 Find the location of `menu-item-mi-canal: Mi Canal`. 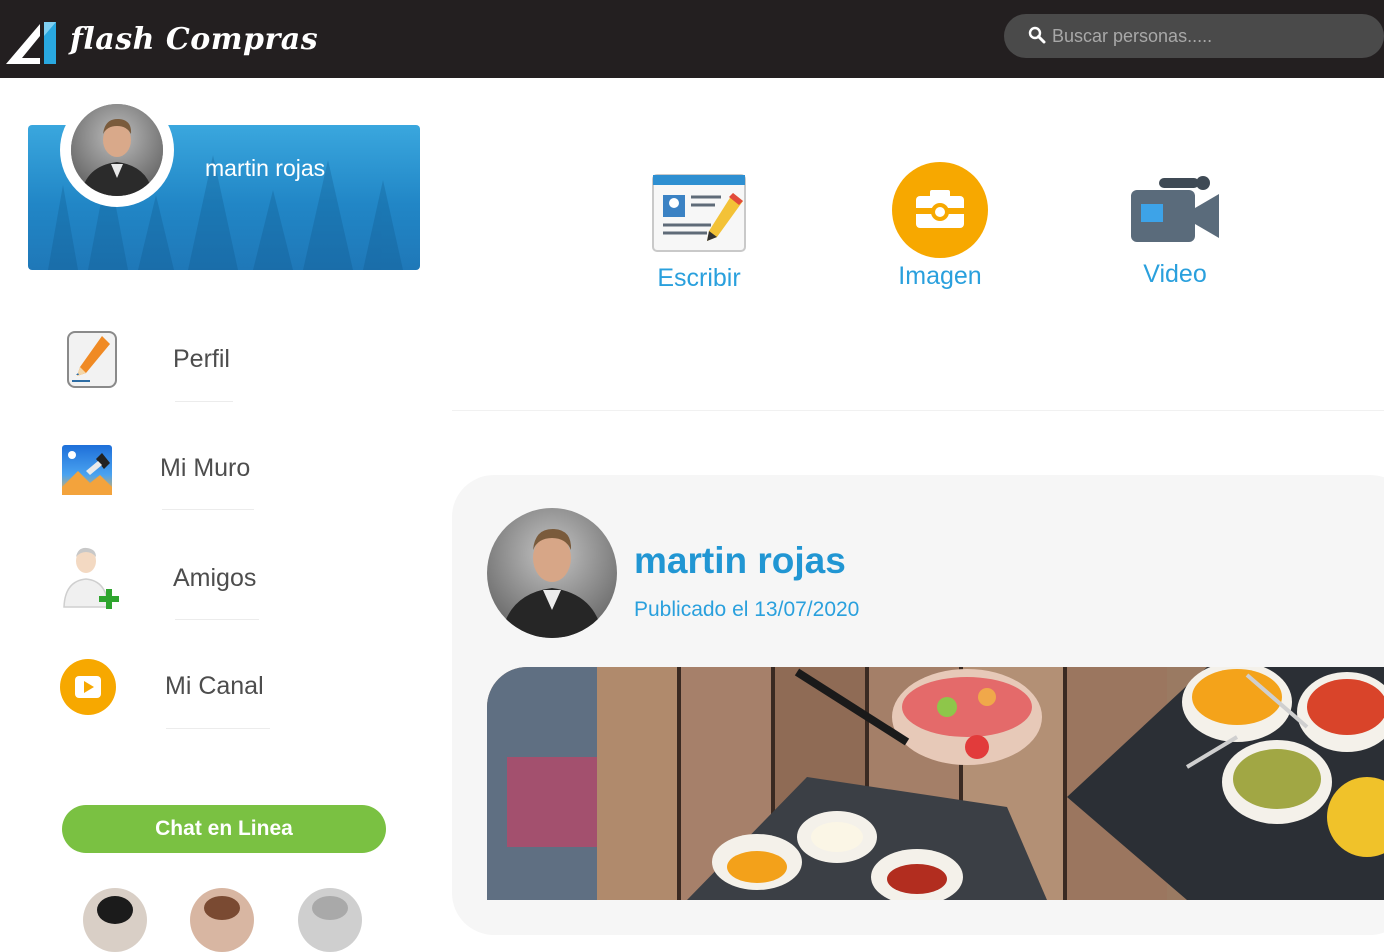

menu-item-mi-canal: Mi Canal is located at coordinates (186, 695).